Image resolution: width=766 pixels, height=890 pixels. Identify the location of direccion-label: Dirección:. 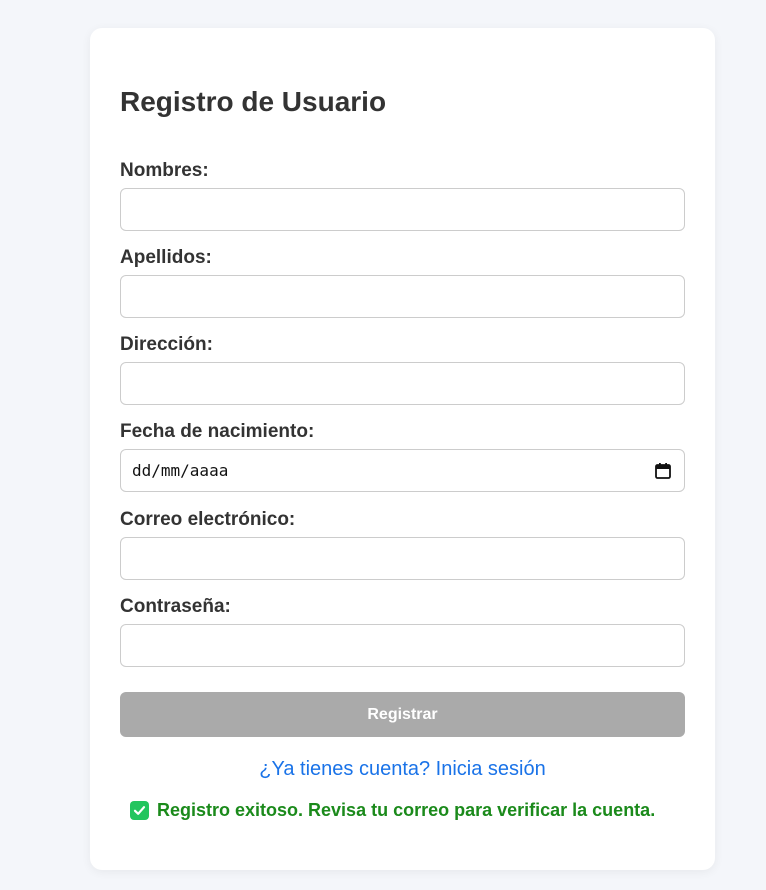
(166, 344).